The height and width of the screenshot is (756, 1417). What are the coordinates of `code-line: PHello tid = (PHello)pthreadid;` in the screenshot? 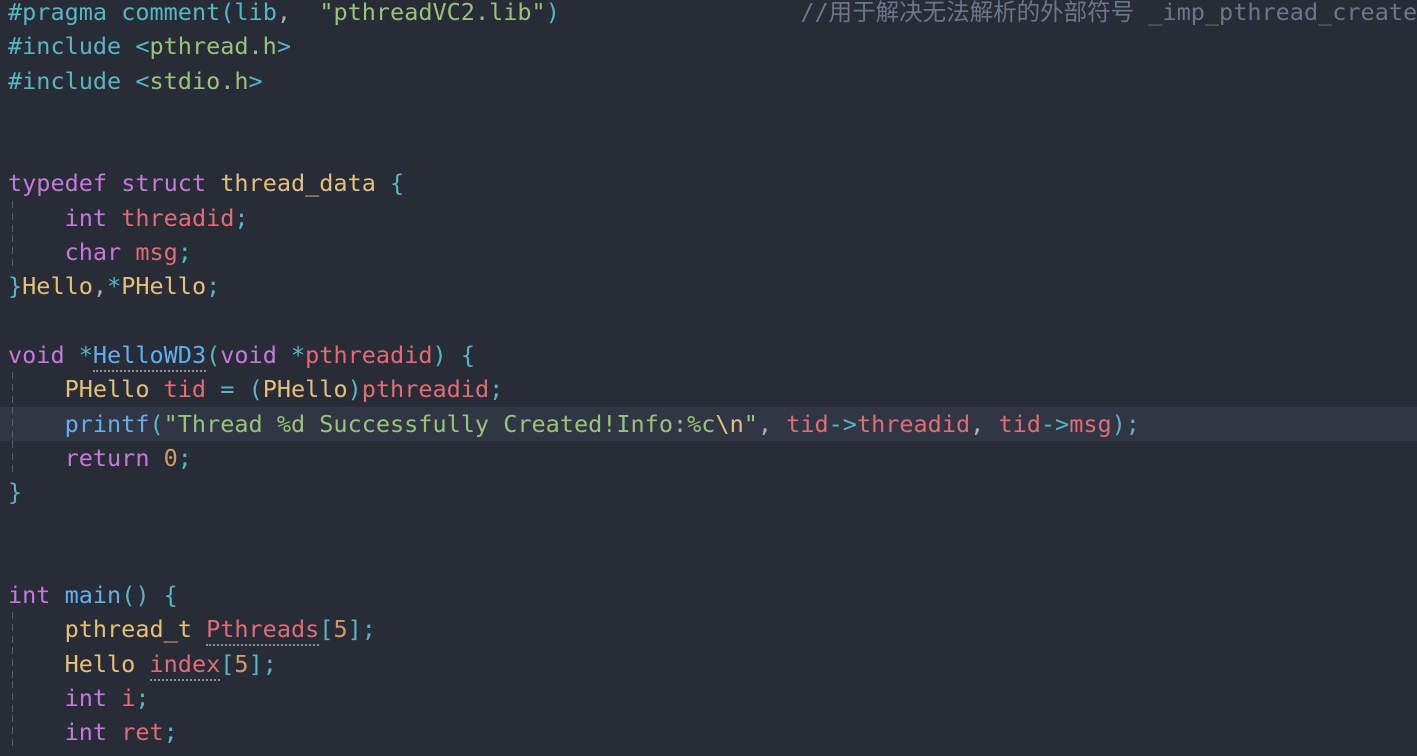 It's located at (708, 389).